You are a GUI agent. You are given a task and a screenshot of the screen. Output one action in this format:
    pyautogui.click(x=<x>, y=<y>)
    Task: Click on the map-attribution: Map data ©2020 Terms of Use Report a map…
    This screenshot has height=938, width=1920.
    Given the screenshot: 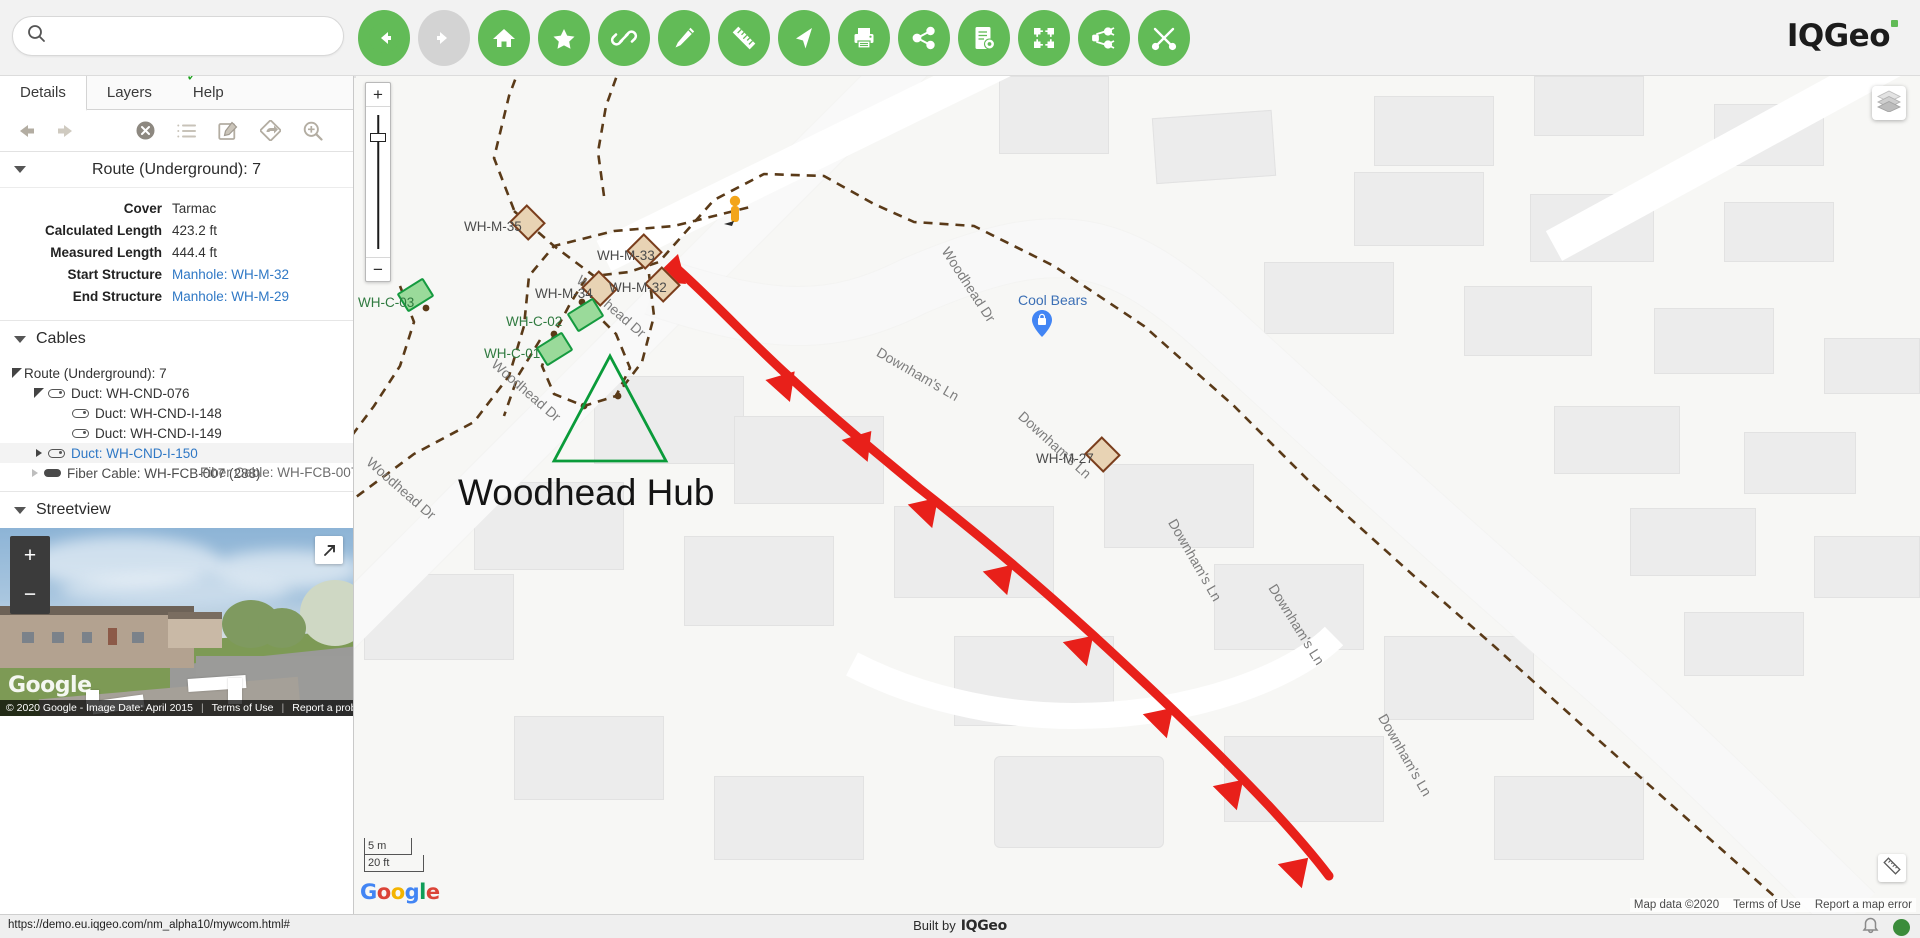 What is the action you would take?
    pyautogui.click(x=1772, y=905)
    